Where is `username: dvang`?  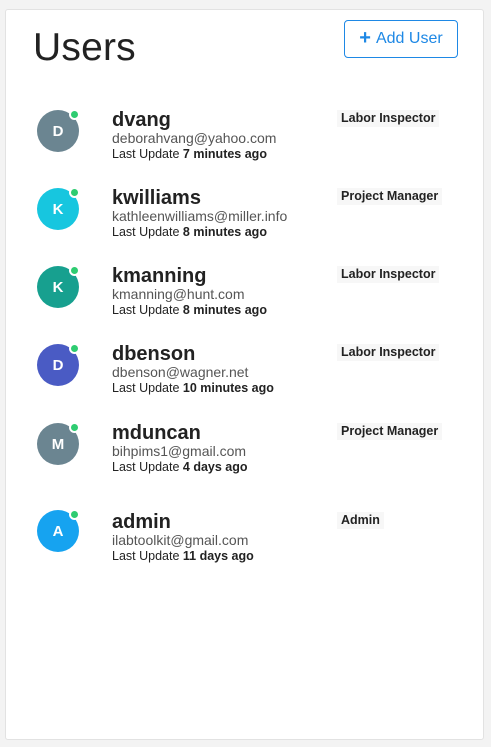
username: dvang is located at coordinates (141, 120).